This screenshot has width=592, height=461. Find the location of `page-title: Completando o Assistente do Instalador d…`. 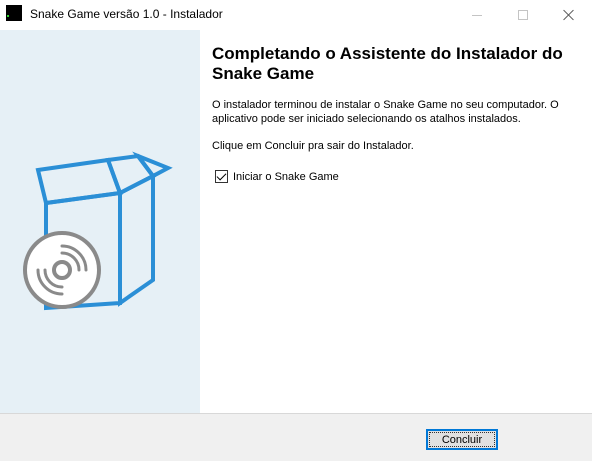

page-title: Completando o Assistente do Instalador d… is located at coordinates (387, 63).